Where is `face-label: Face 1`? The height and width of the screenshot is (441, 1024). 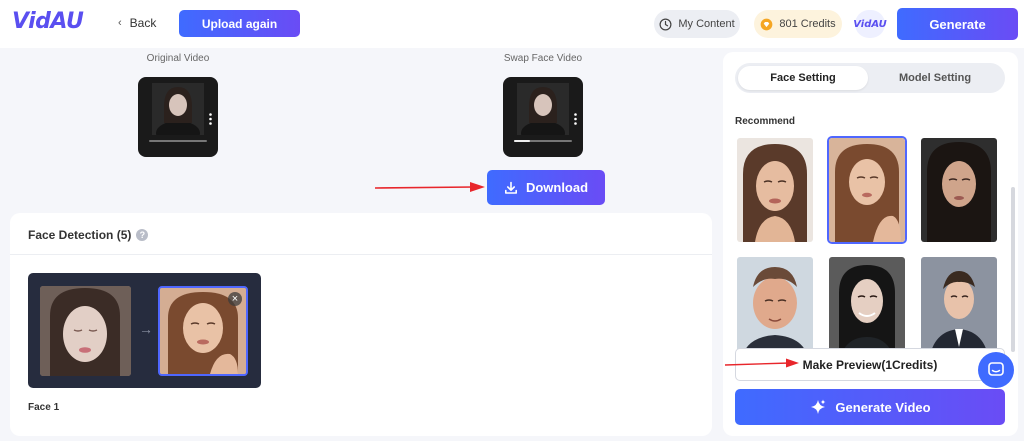 face-label: Face 1 is located at coordinates (44, 407).